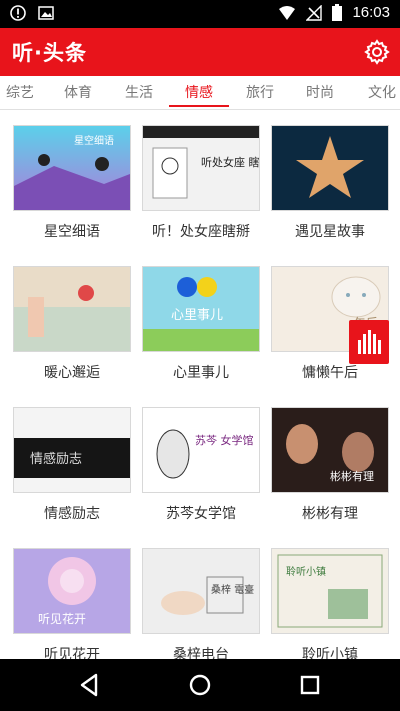  I want to click on tab-sports: 体育, so click(78, 92).